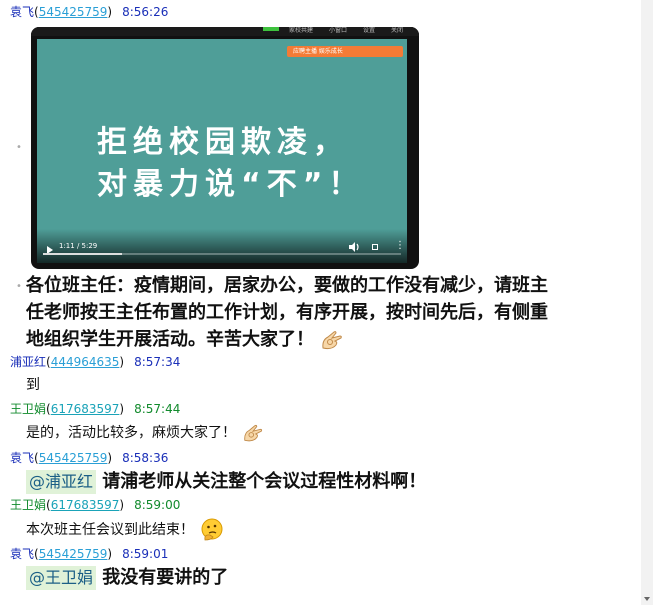 The height and width of the screenshot is (605, 653). Describe the element at coordinates (61, 578) in the screenshot. I see `mention-tag: @王卫娟` at that location.